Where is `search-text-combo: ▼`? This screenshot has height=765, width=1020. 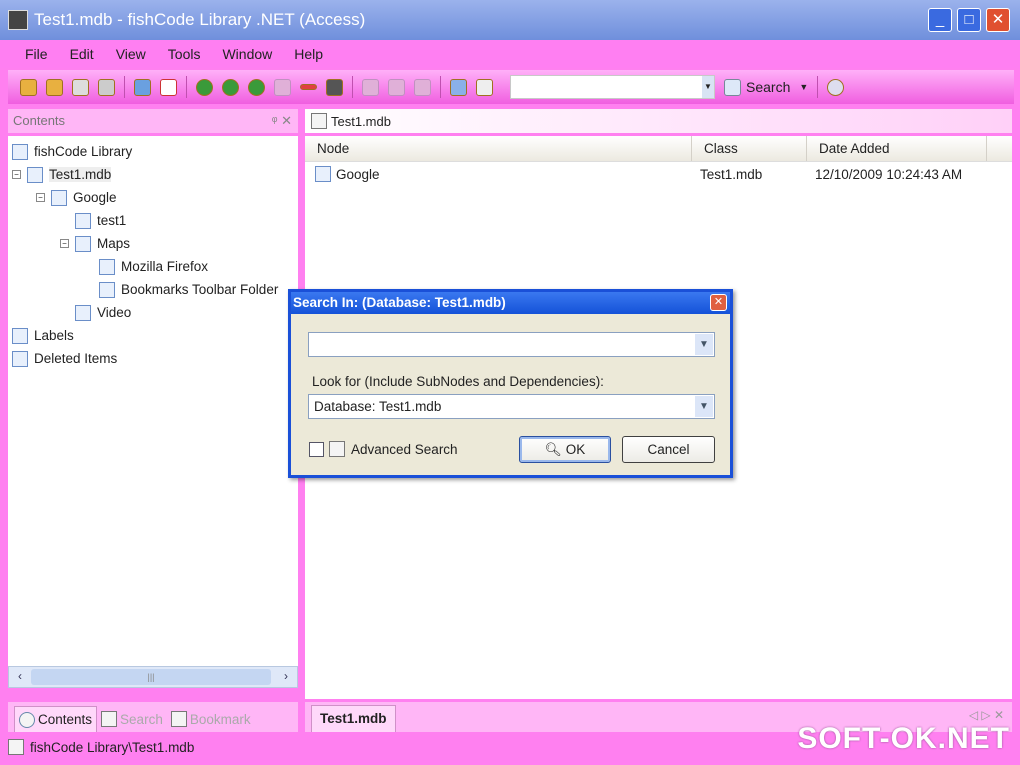
search-text-combo: ▼ is located at coordinates (511, 344).